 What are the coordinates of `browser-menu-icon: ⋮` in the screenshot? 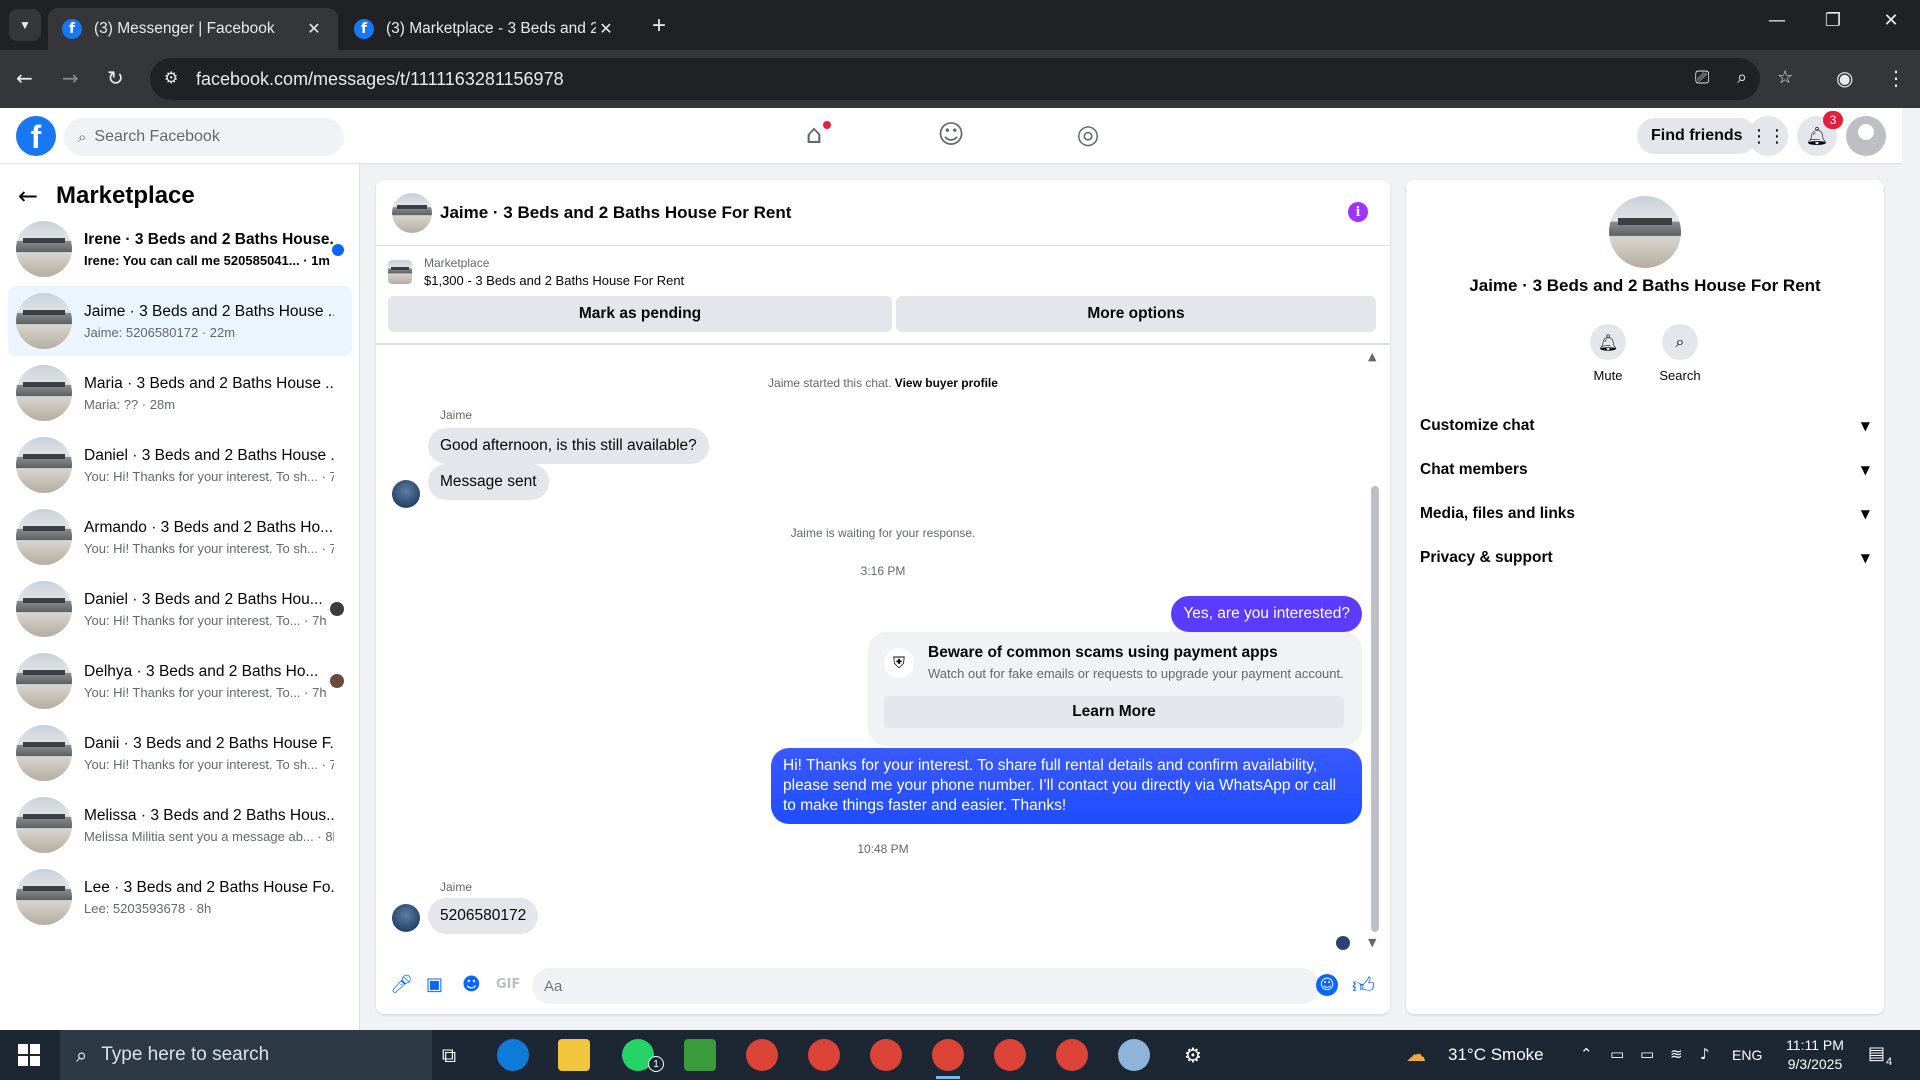 It's located at (1896, 78).